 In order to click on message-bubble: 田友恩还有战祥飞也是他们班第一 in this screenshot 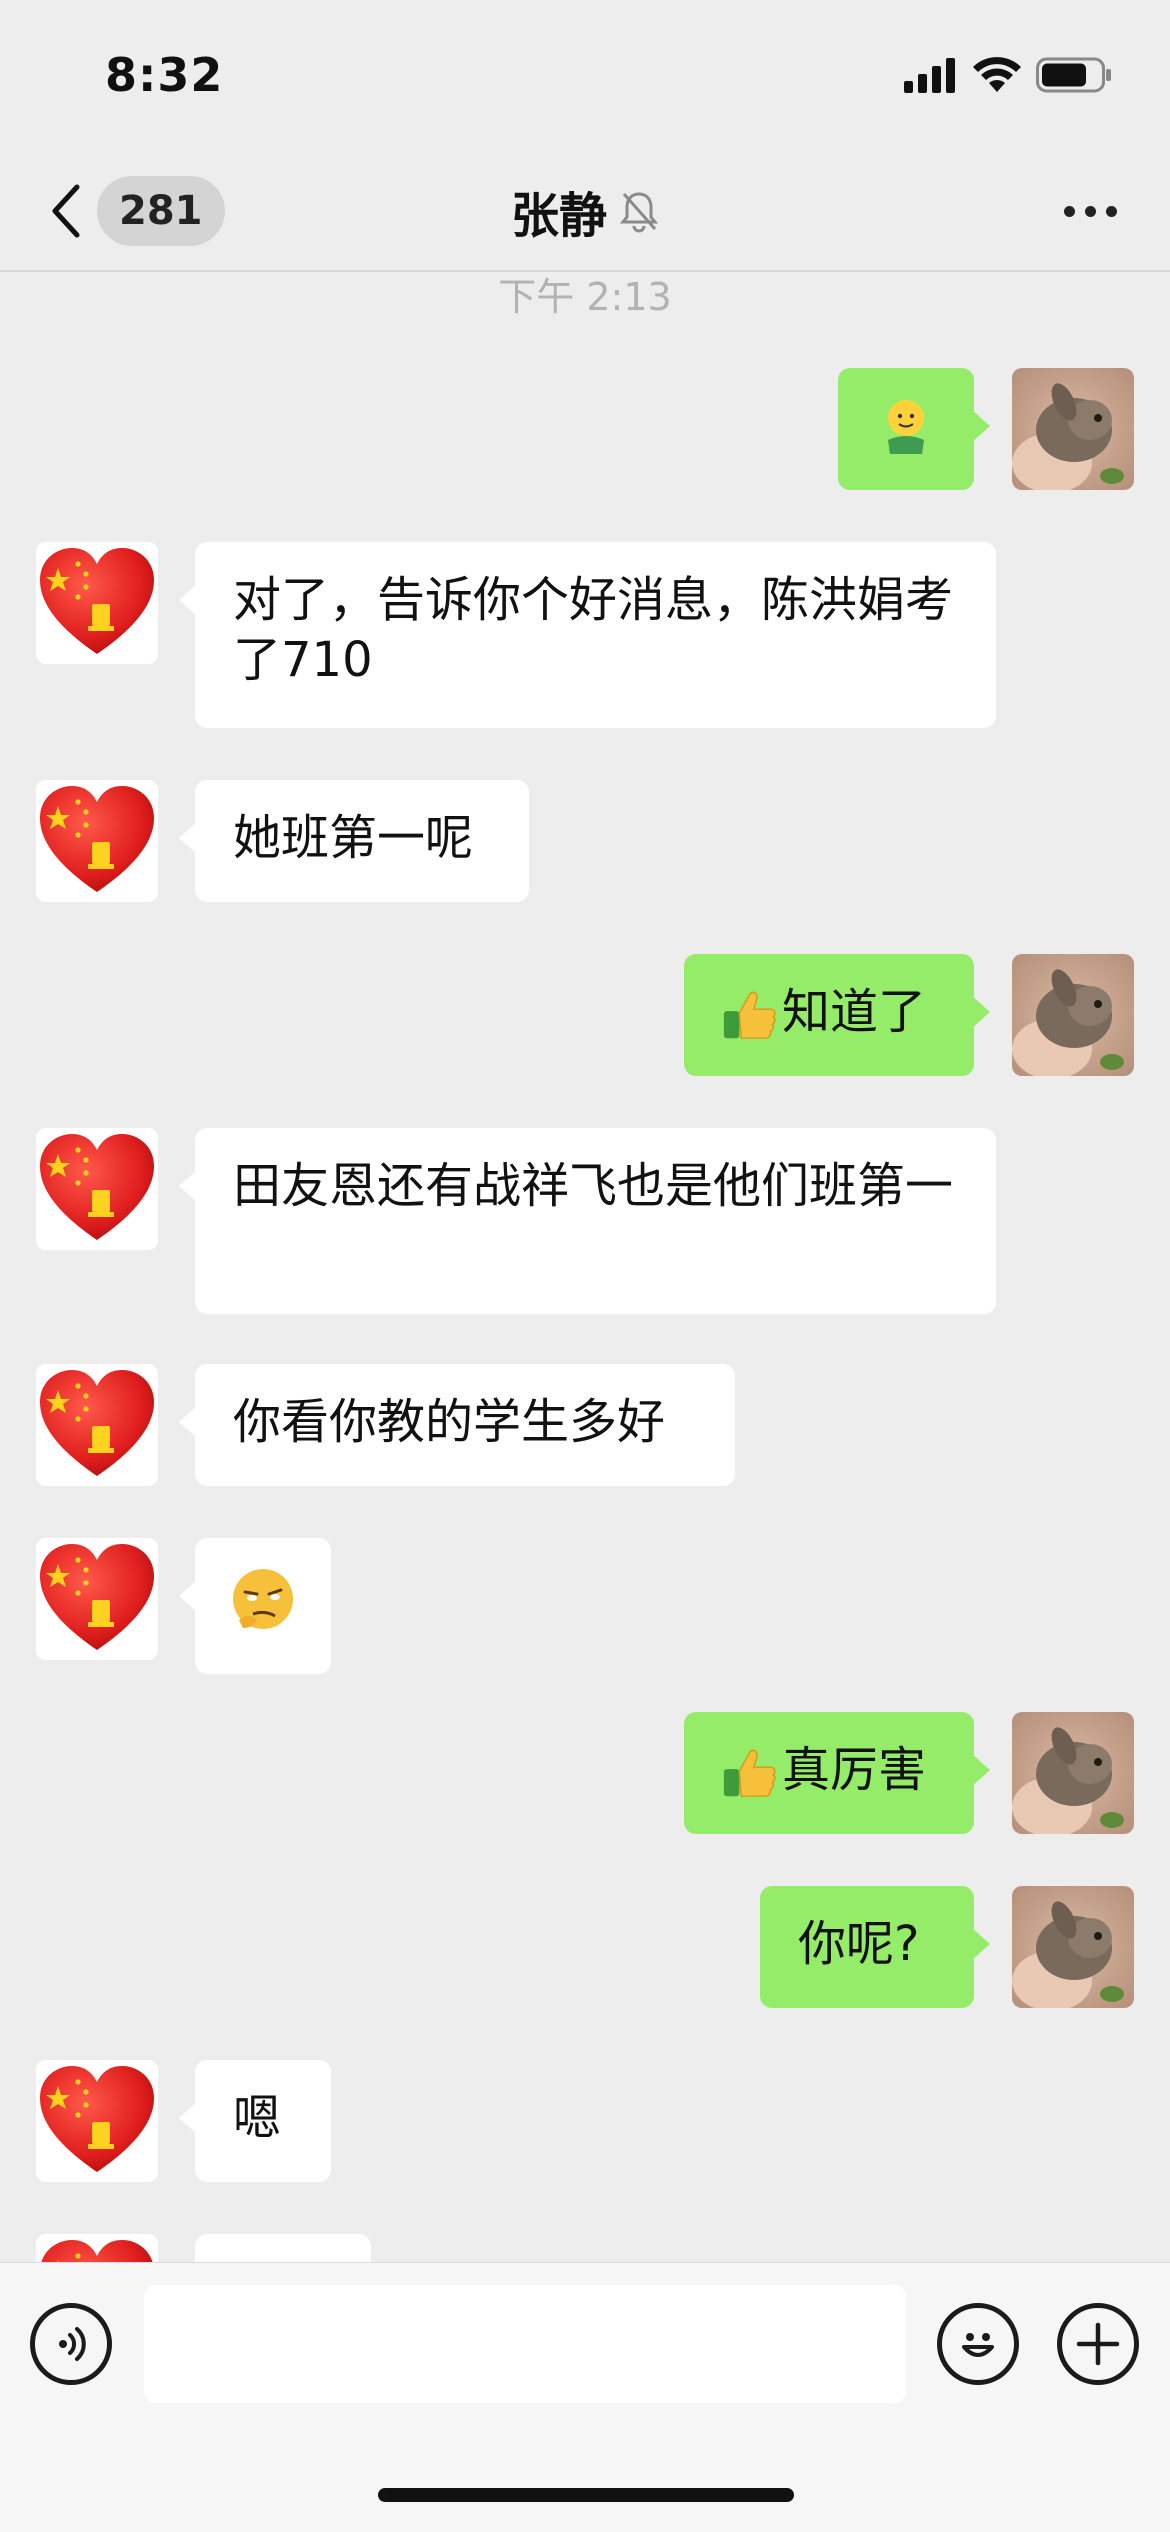, I will do `click(587, 1221)`.